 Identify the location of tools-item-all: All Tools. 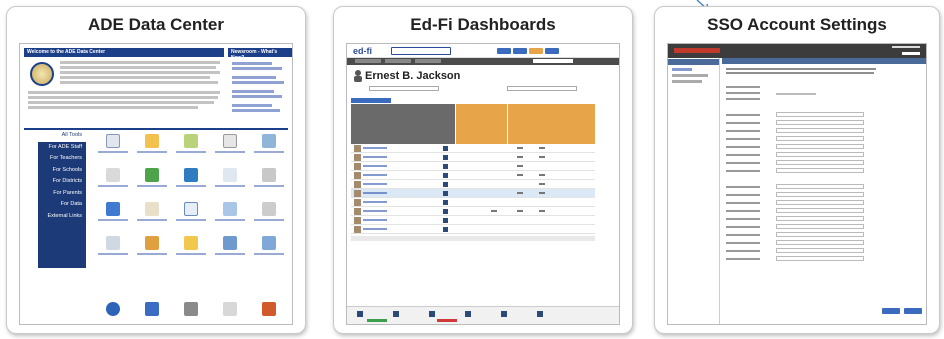
(62, 136).